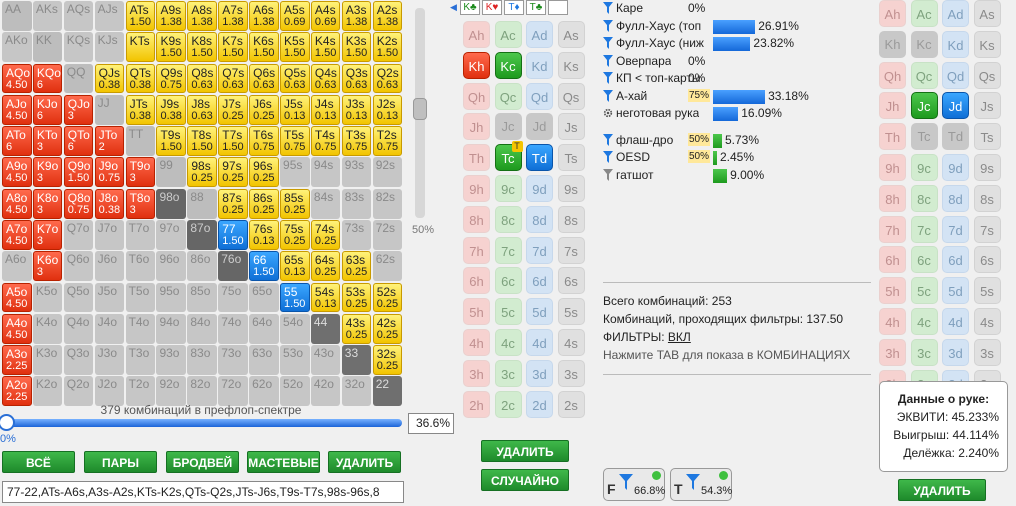  Describe the element at coordinates (508, 34) in the screenshot. I see `card-ac: Ac` at that location.